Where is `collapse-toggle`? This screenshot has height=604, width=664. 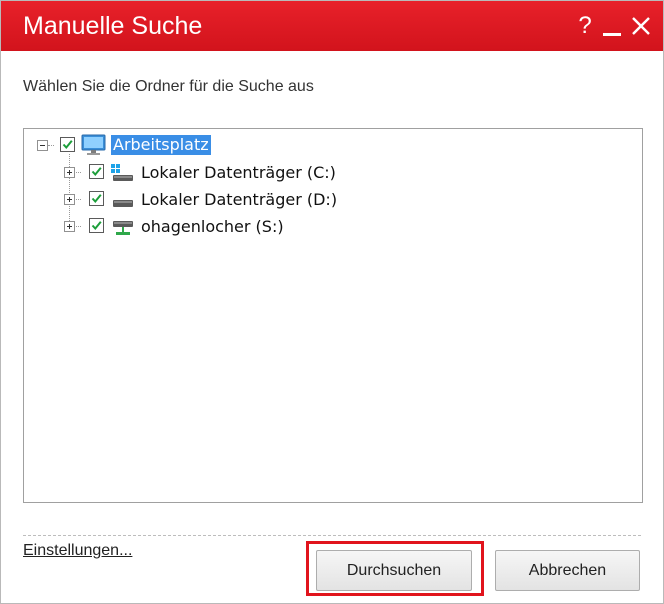 collapse-toggle is located at coordinates (42, 145).